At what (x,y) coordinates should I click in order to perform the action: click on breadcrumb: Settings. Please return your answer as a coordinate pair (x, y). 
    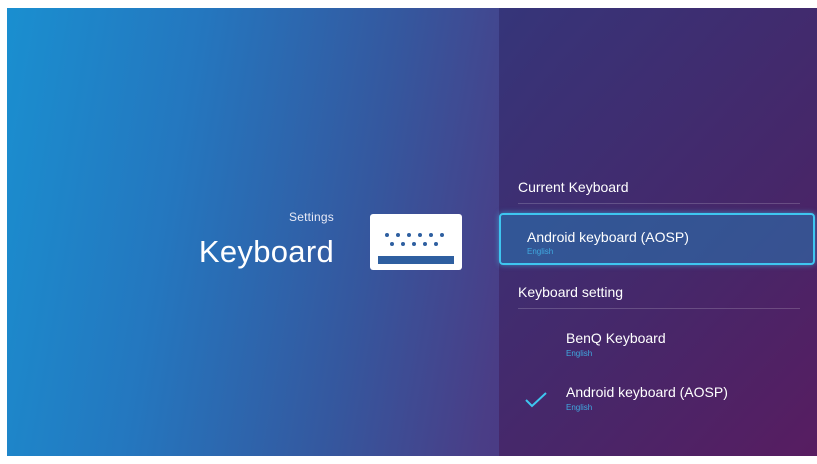
    Looking at the image, I should click on (311, 217).